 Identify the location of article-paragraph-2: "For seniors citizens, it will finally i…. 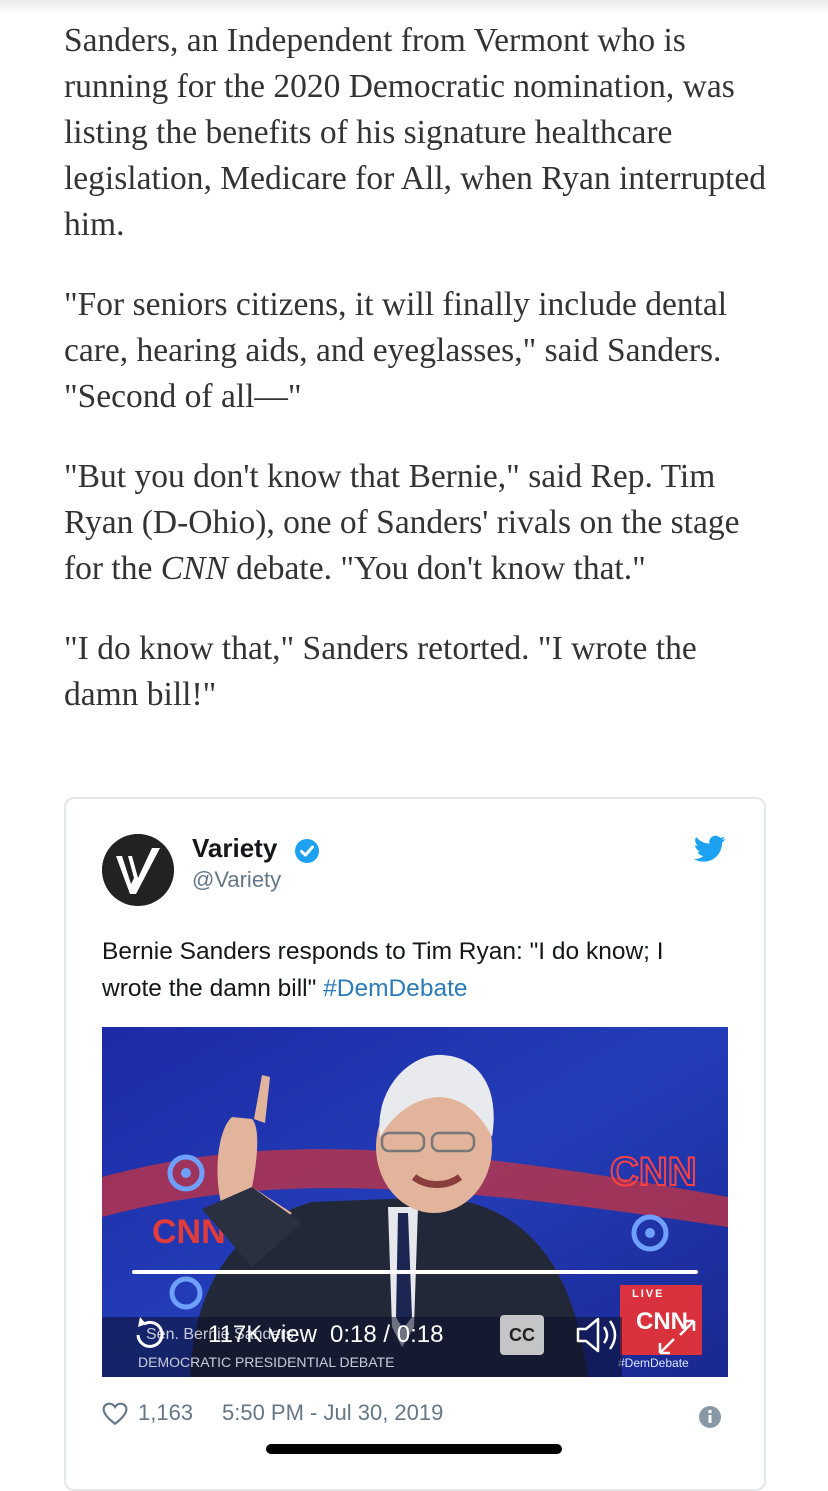
(396, 350).